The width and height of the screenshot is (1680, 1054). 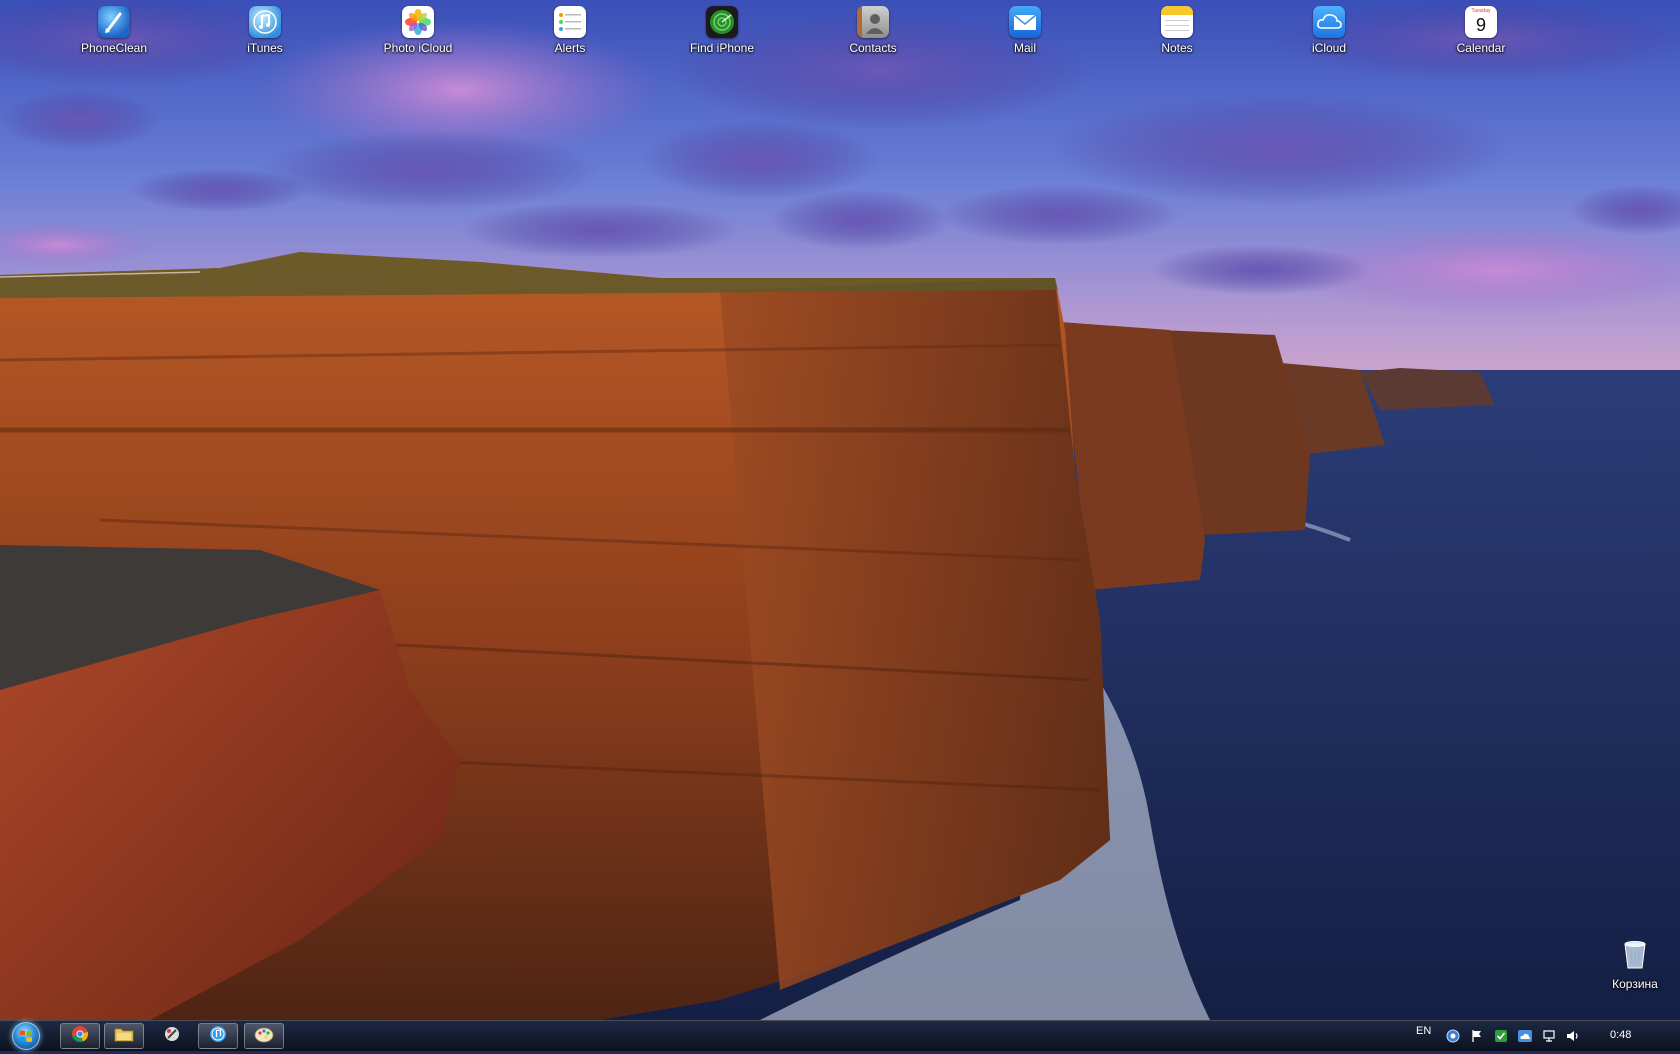 I want to click on recycle-bin-icon, so click(x=1635, y=956).